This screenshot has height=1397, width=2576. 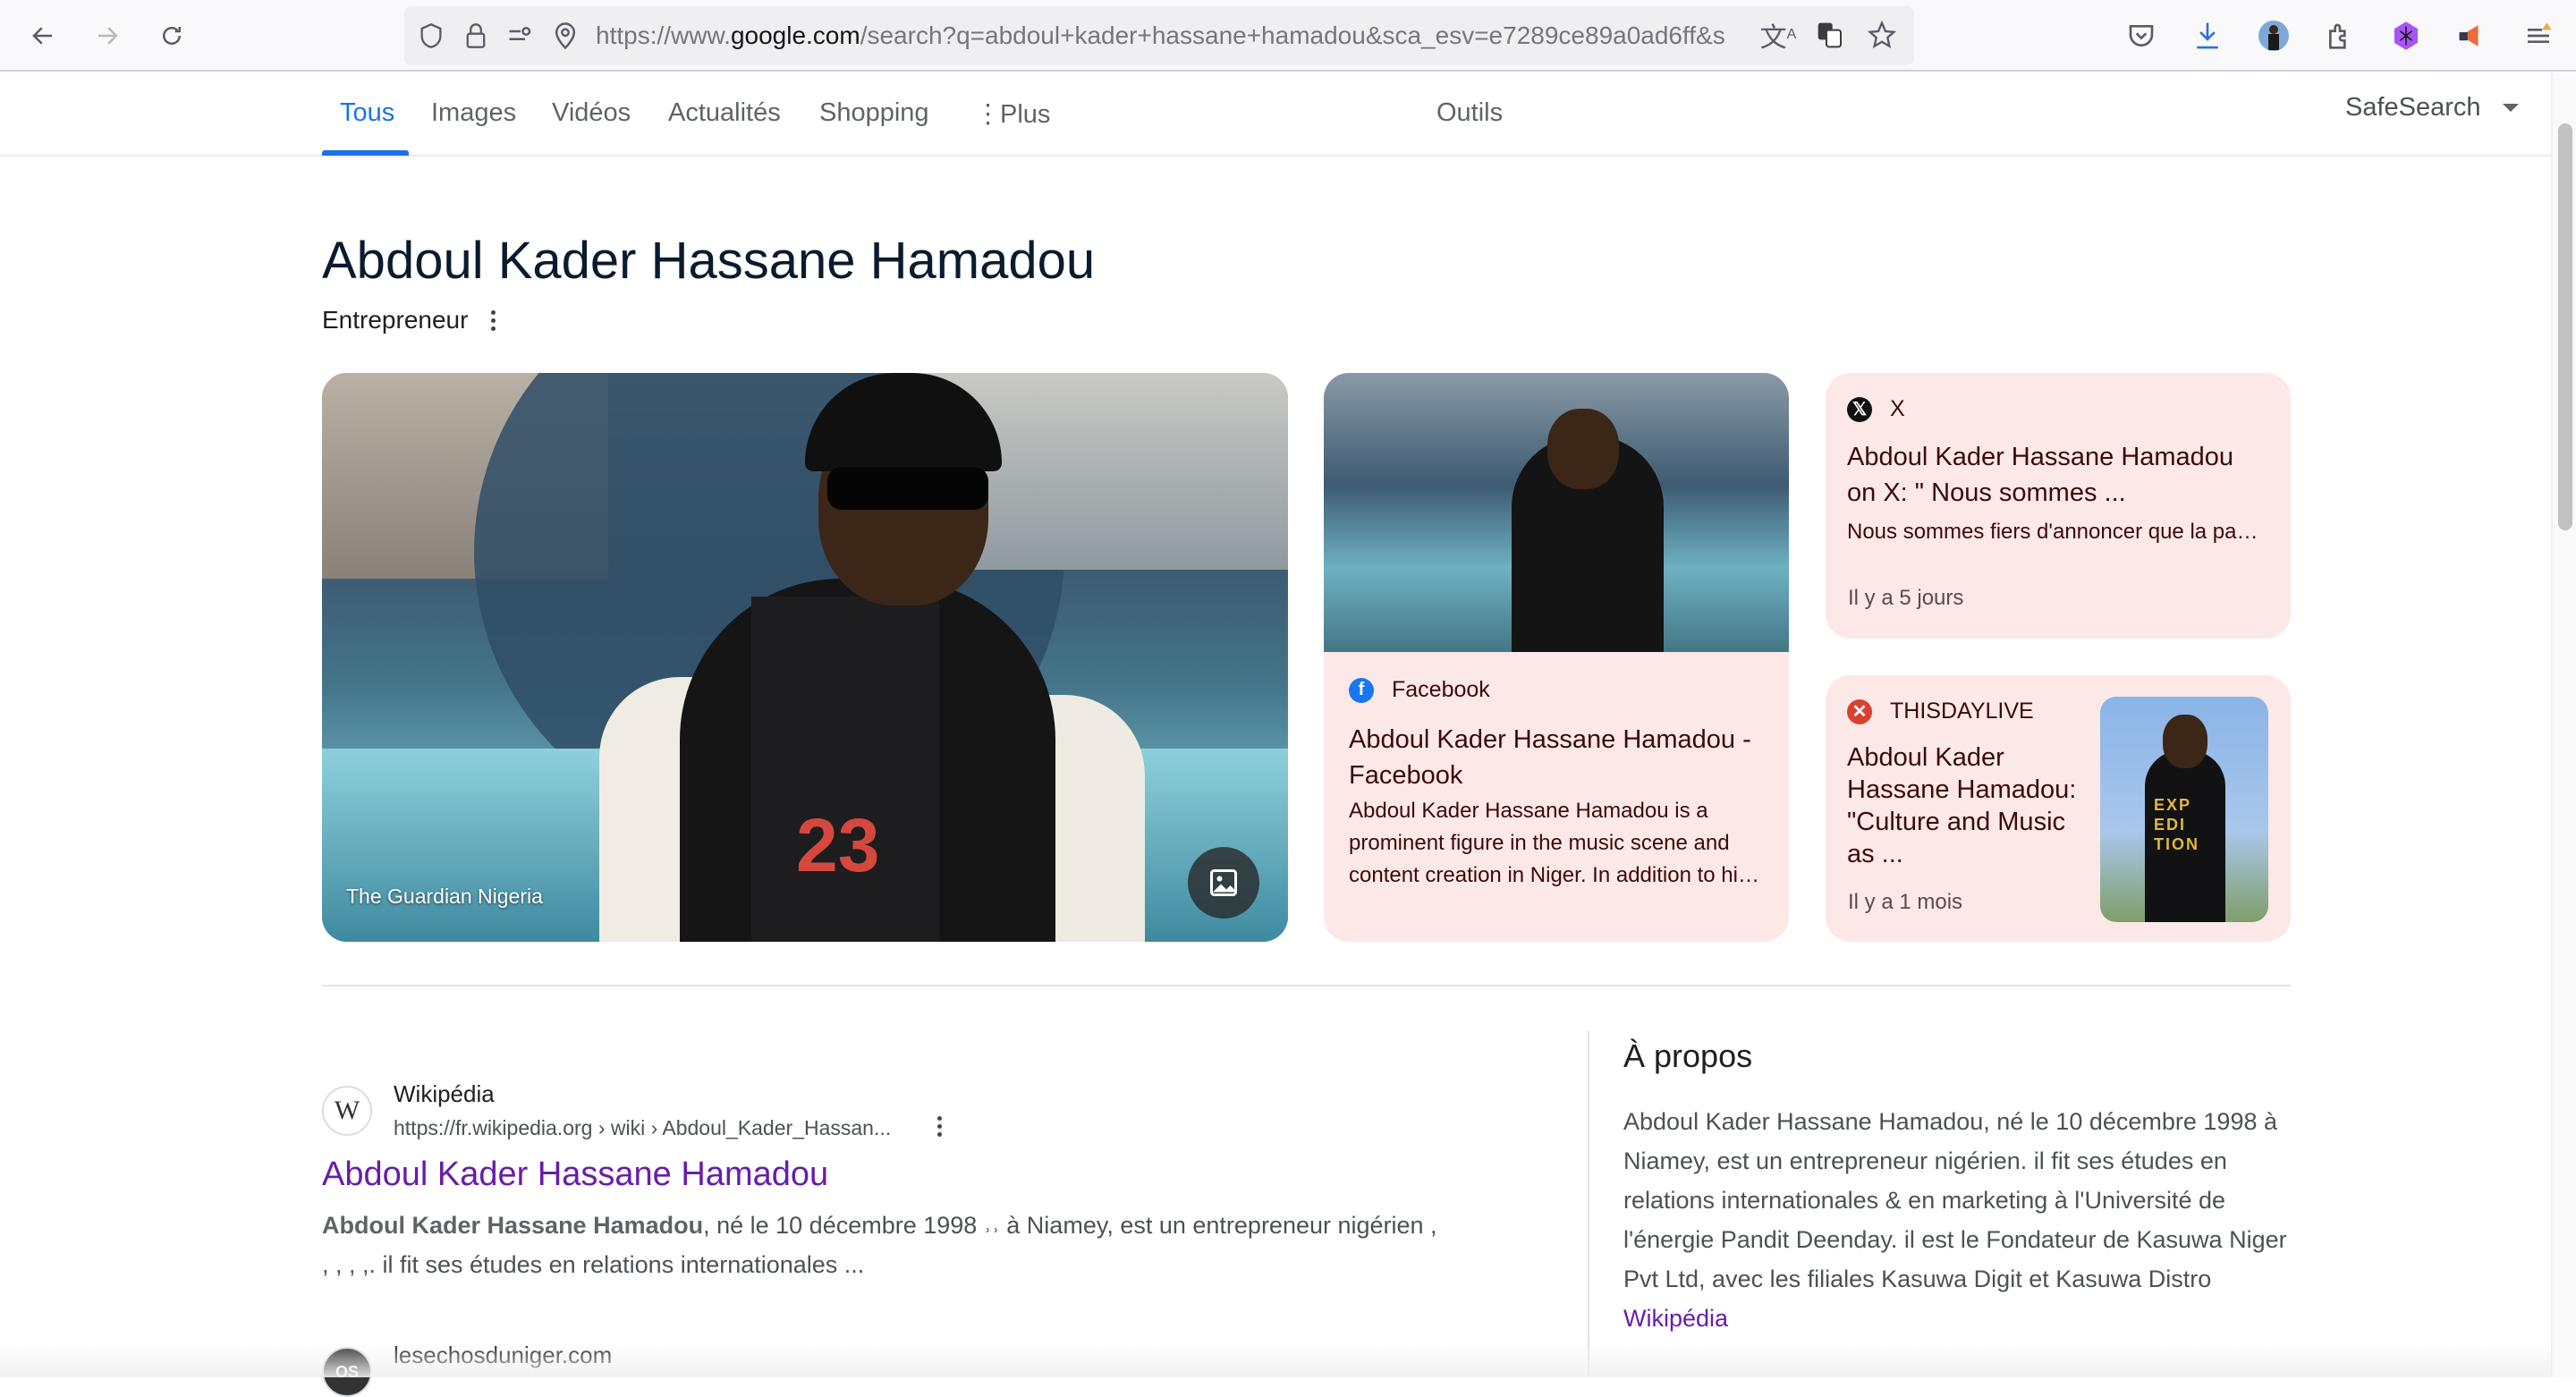 What do you see at coordinates (2141, 35) in the screenshot?
I see `pocket-icon` at bounding box center [2141, 35].